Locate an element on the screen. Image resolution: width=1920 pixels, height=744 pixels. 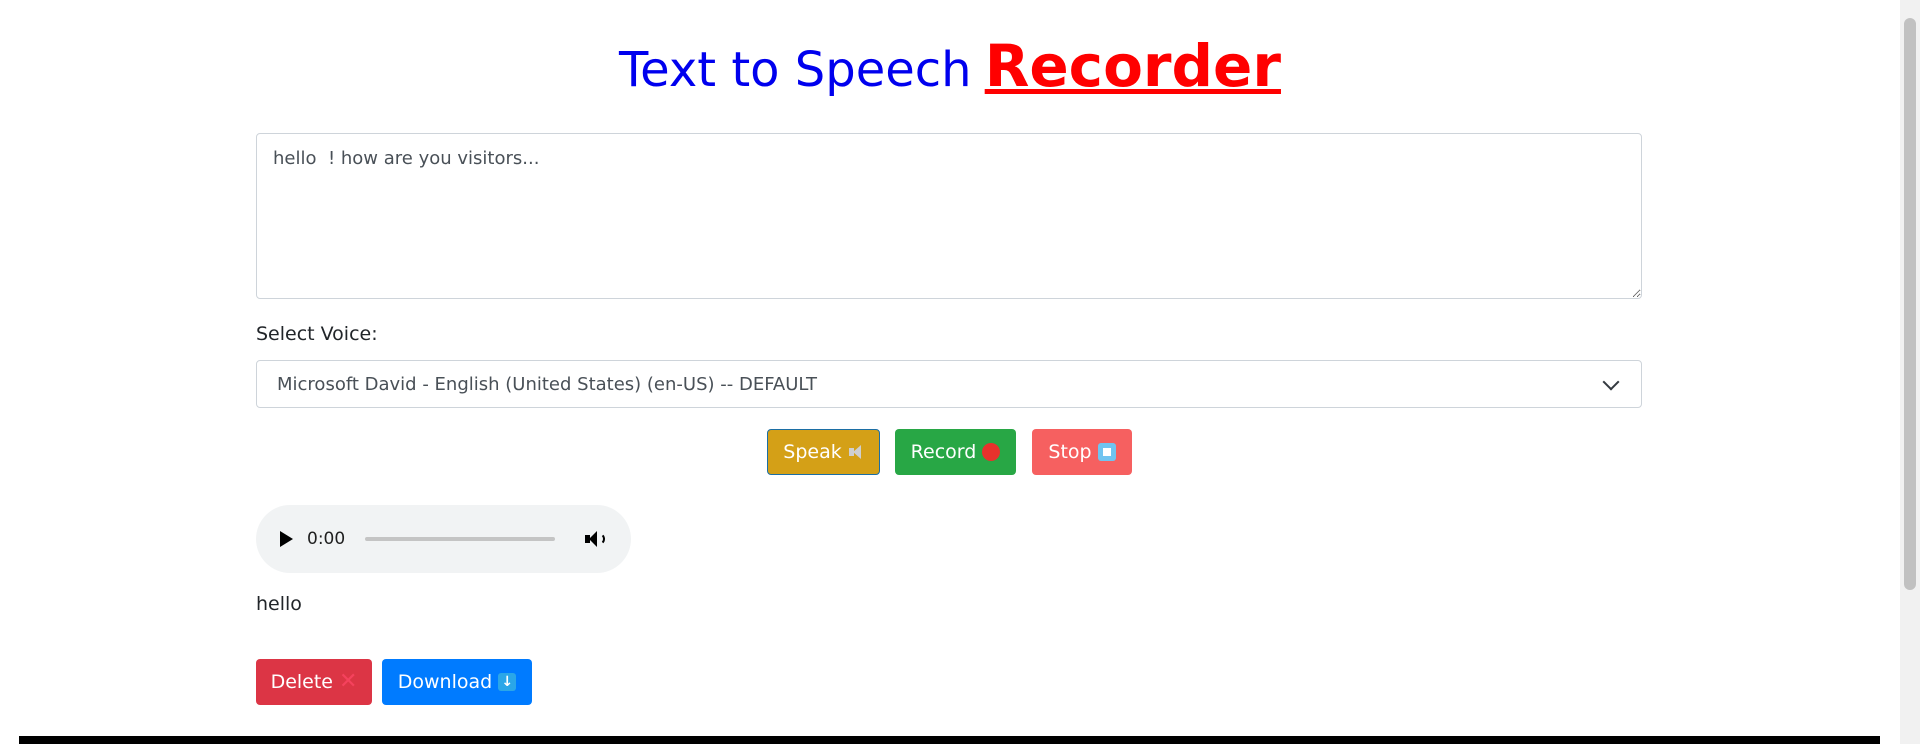
download-button: Download ↓ is located at coordinates (457, 682).